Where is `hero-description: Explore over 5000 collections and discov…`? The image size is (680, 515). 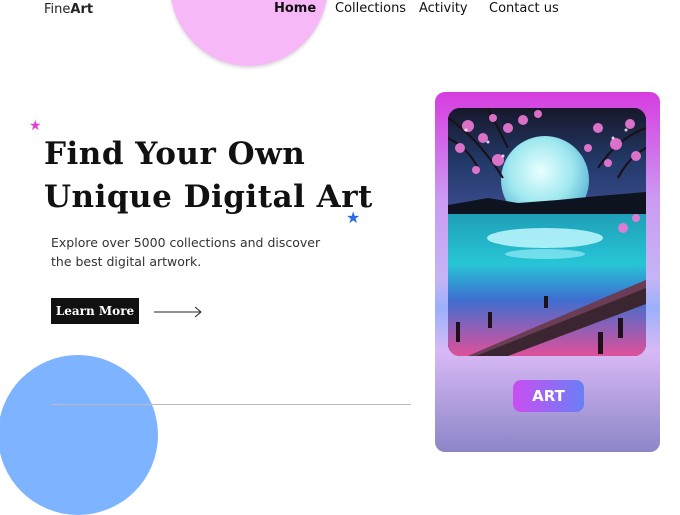 hero-description: Explore over 5000 collections and discov… is located at coordinates (186, 252).